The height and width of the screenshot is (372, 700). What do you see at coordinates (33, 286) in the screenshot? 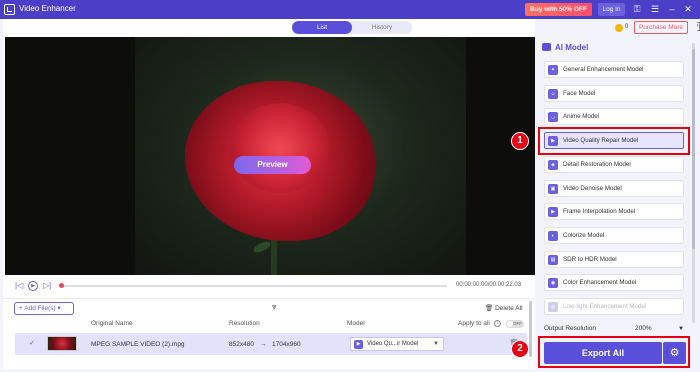
I see `play-icon: ▶` at bounding box center [33, 286].